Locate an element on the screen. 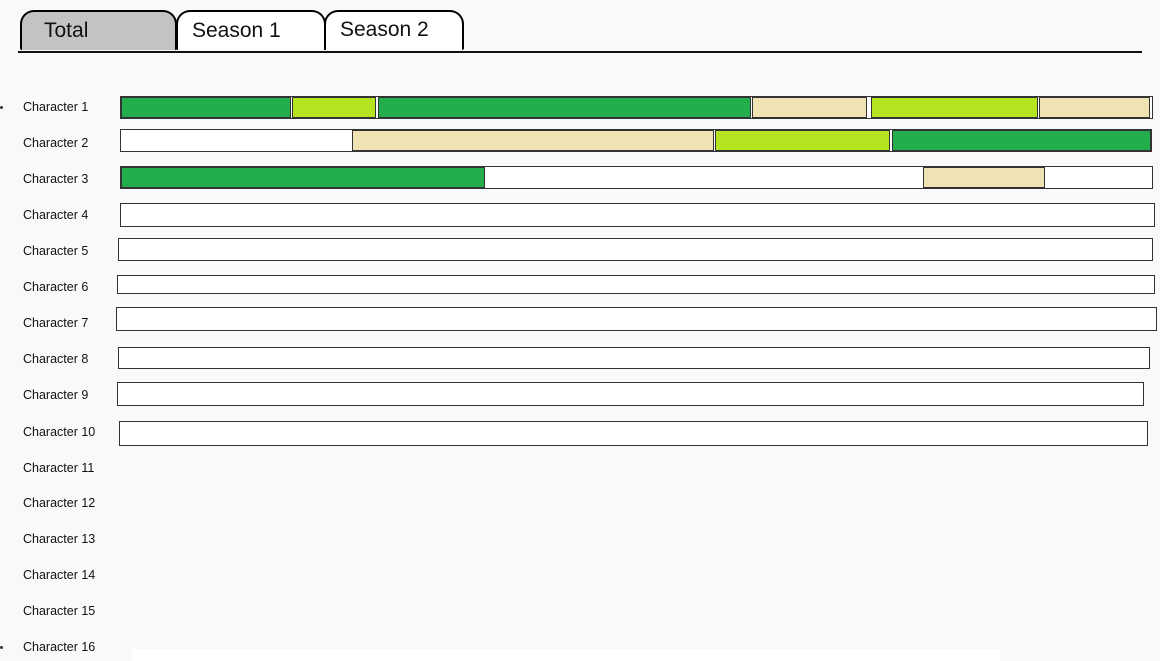 The height and width of the screenshot is (661, 1160). tab-season-1: Season 1 is located at coordinates (251, 30).